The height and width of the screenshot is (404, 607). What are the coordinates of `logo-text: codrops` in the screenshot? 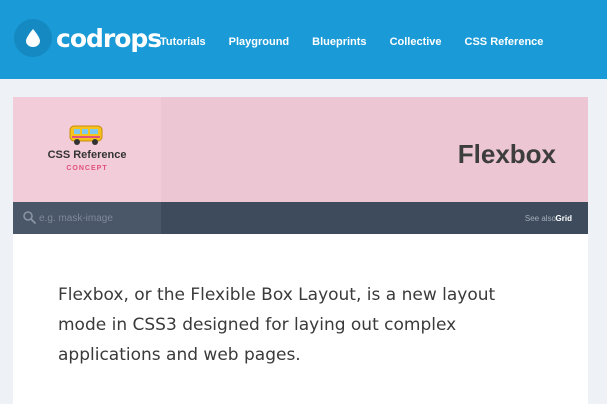 It's located at (109, 38).